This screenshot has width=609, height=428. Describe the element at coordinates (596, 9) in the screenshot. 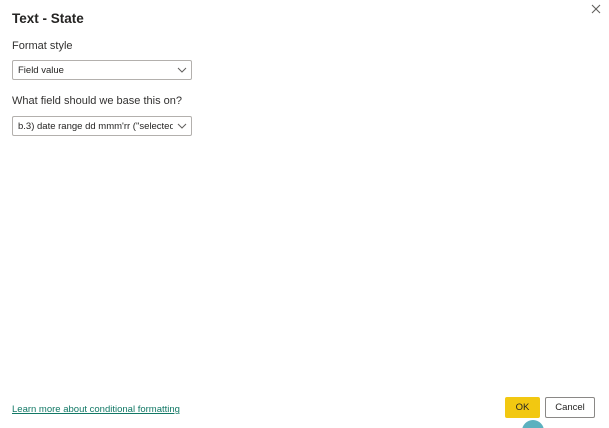

I see `close-icon` at that location.